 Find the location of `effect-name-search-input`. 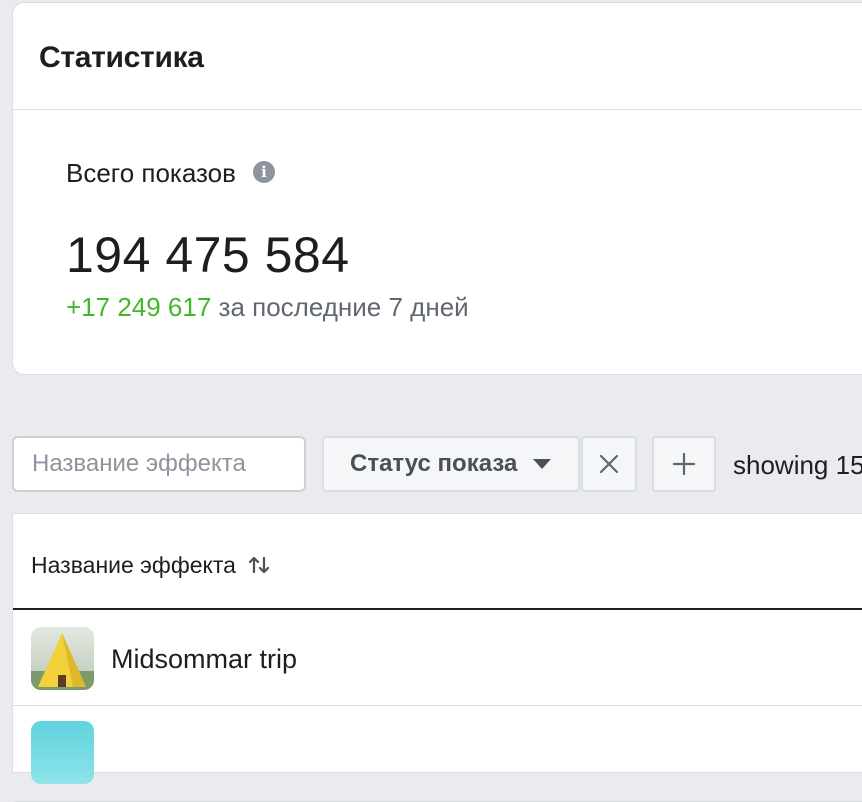

effect-name-search-input is located at coordinates (159, 464).